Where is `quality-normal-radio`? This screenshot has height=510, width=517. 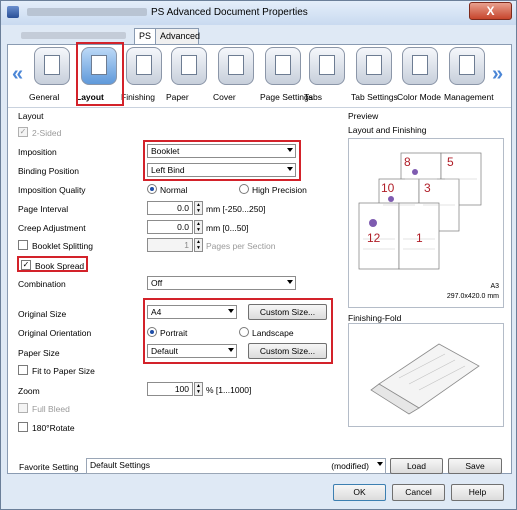
quality-normal-radio is located at coordinates (152, 189).